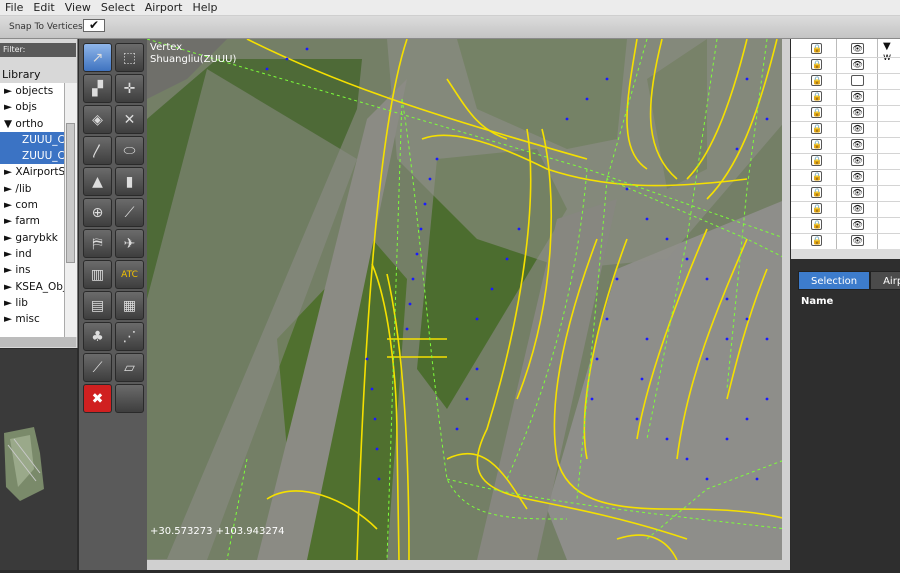 This screenshot has height=573, width=900. Describe the element at coordinates (129, 367) in the screenshot. I see `draped-tool-icon: ▱` at that location.